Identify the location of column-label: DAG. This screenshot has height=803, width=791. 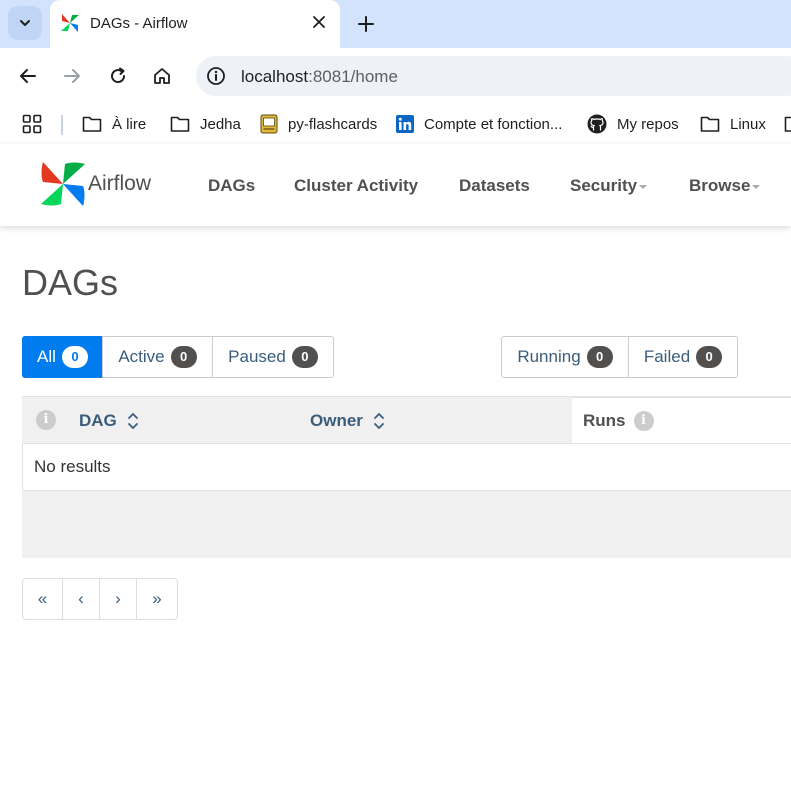
(98, 420).